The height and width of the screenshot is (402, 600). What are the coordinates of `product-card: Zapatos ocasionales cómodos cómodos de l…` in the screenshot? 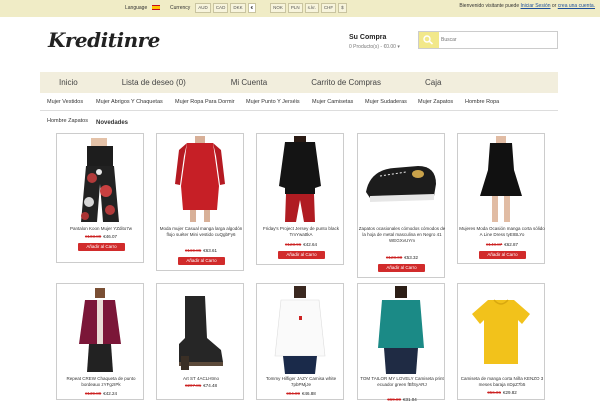 It's located at (401, 205).